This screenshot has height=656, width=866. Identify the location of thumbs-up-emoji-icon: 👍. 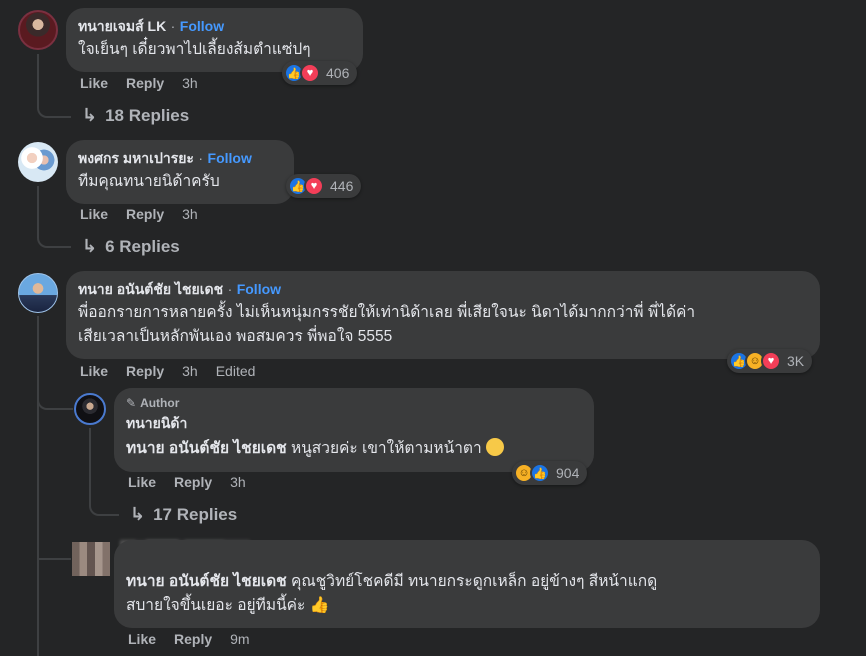
(319, 605).